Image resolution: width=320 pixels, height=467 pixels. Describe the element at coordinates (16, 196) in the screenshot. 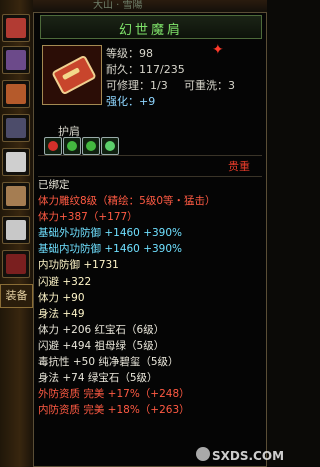

I see `slot-ring` at that location.